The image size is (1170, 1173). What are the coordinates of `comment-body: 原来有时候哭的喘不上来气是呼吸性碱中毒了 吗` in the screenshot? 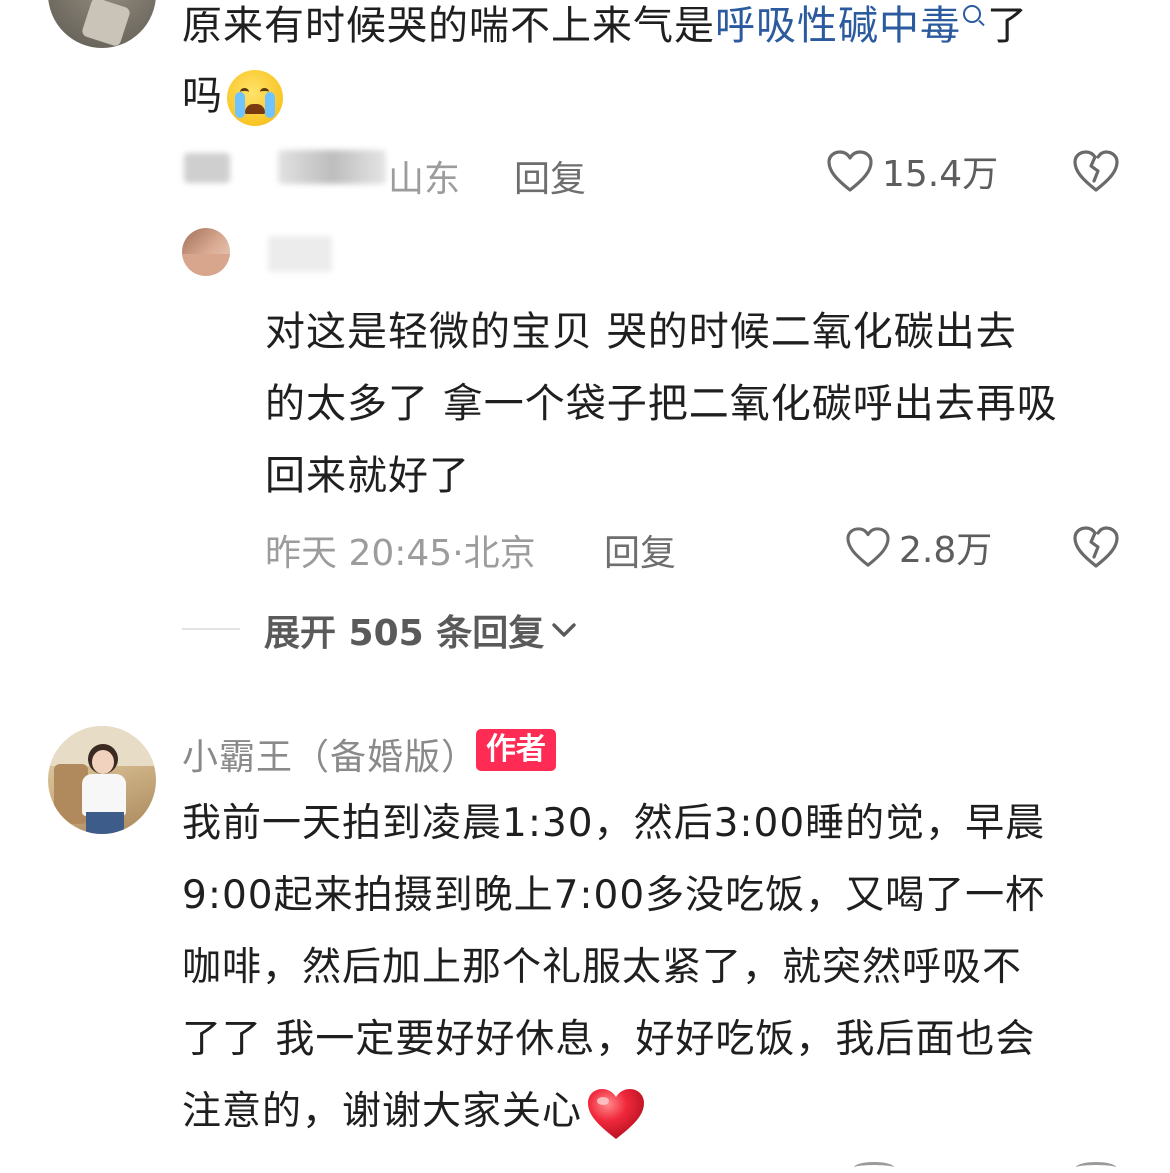 It's located at (662, 65).